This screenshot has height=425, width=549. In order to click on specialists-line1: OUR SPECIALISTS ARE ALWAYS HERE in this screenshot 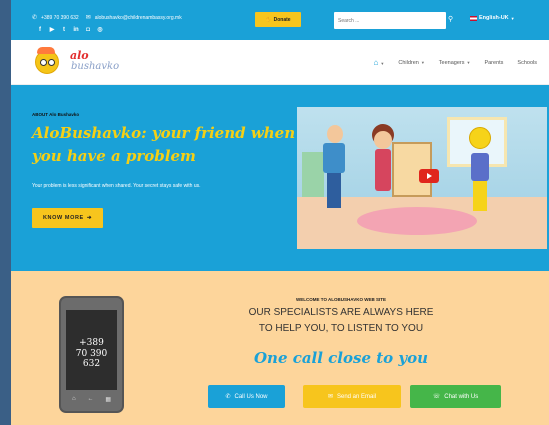, I will do `click(341, 312)`.